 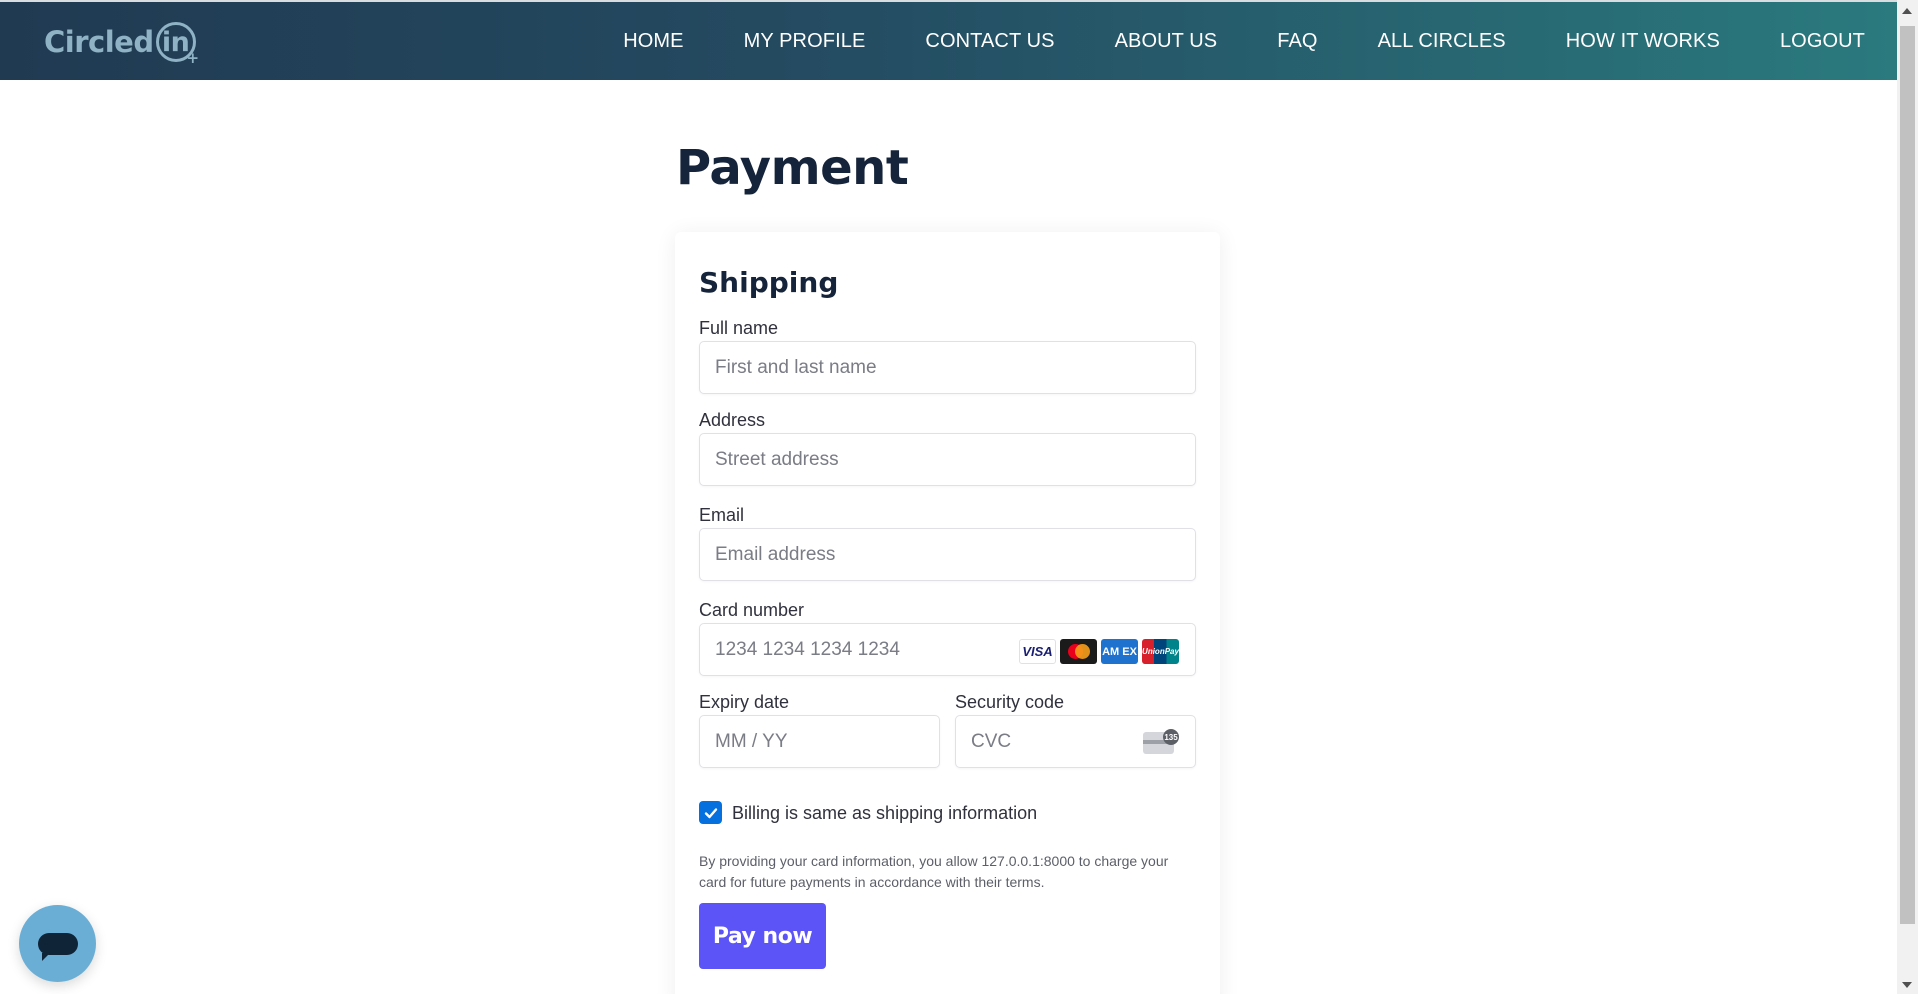 I want to click on shipping-section-title: Shipping, so click(x=769, y=282).